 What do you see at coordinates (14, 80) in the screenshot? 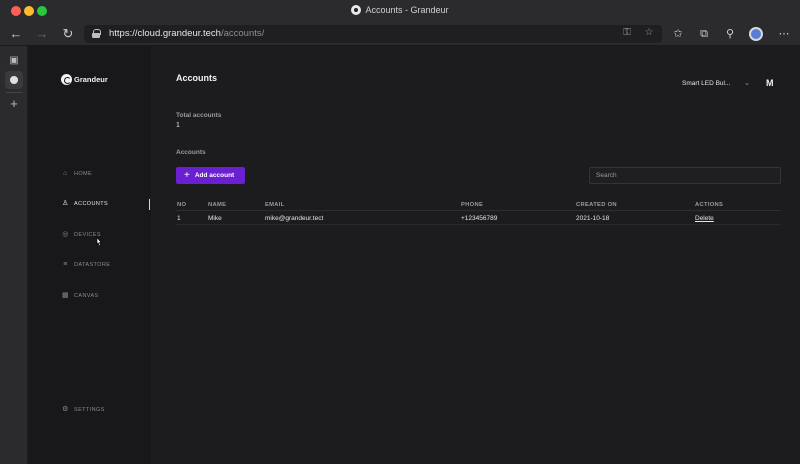
I see `grandeur-tab-icon` at bounding box center [14, 80].